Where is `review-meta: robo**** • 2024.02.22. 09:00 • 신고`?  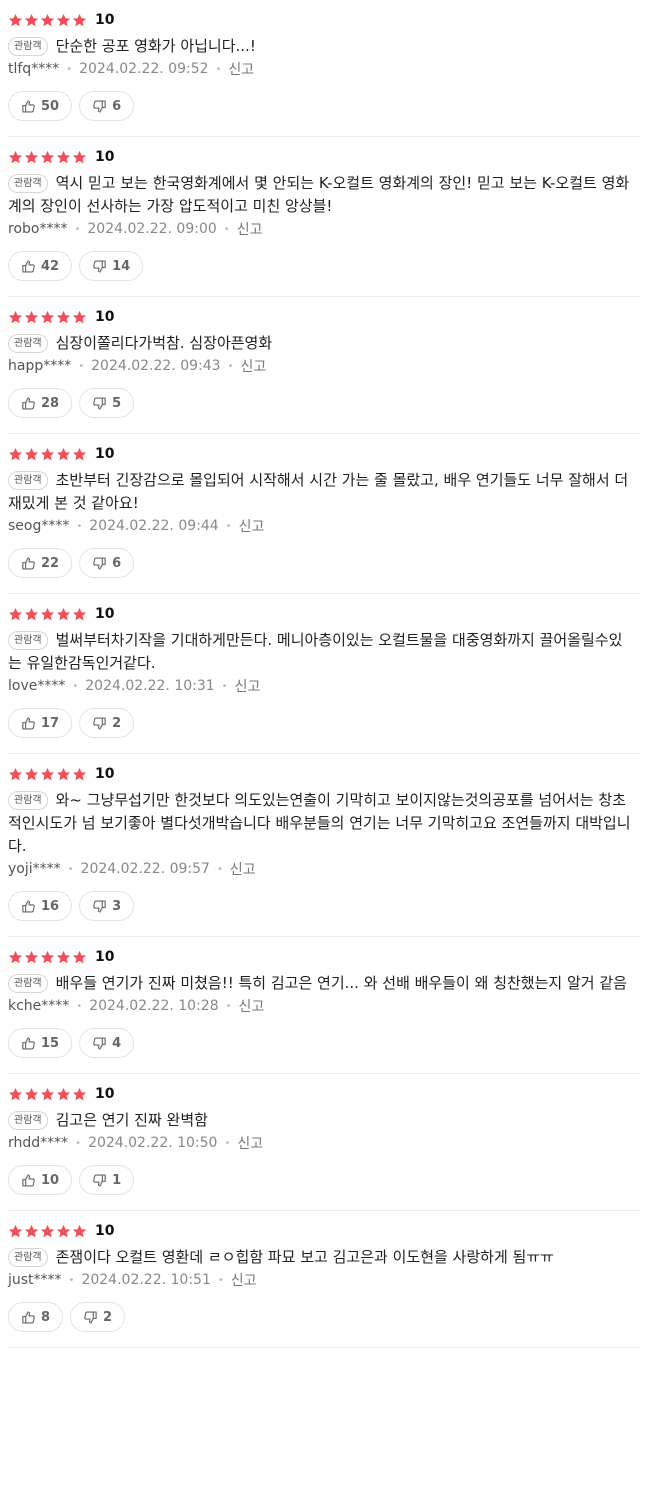
review-meta: robo**** • 2024.02.22. 09:00 • 신고 is located at coordinates (324, 229).